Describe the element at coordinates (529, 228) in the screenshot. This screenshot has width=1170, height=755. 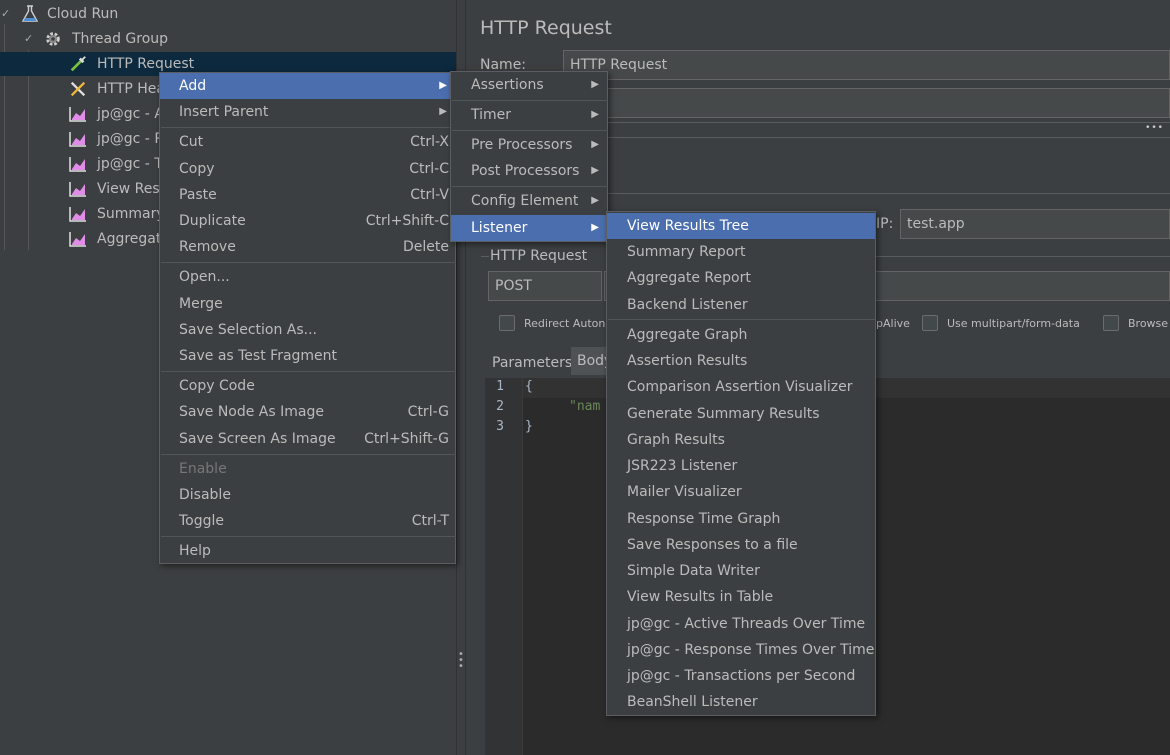
I see `menu-item-listener: Listener ▶` at that location.